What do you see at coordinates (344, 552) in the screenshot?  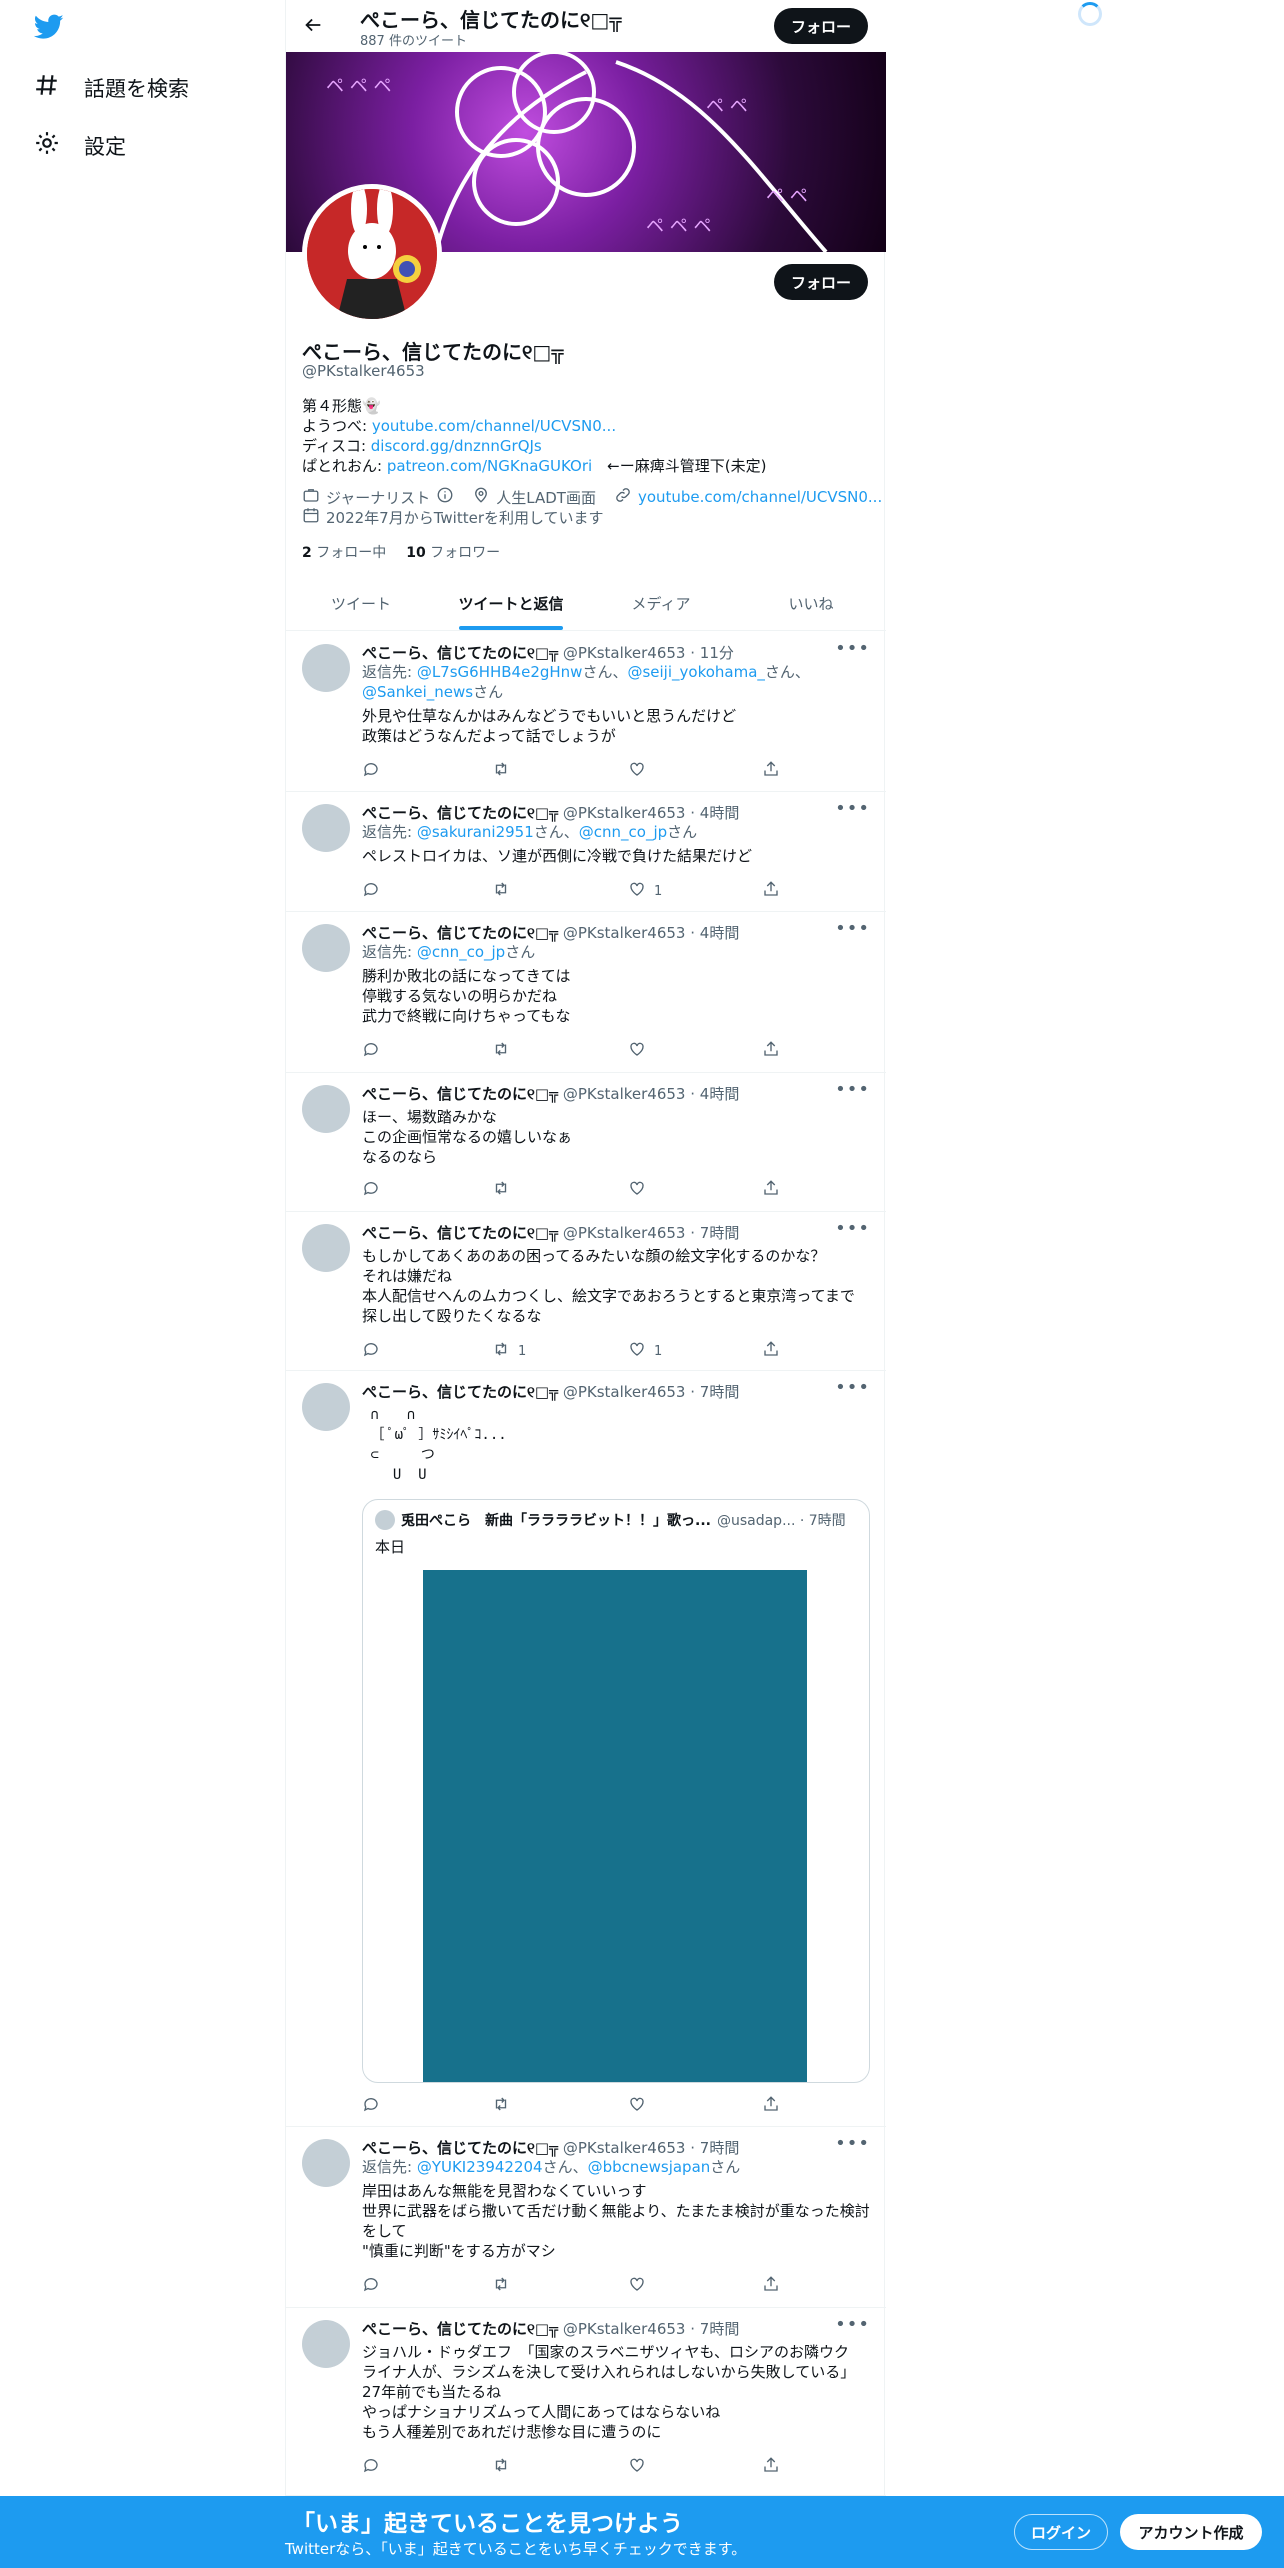 I see `following-link: 2 フォロー中` at bounding box center [344, 552].